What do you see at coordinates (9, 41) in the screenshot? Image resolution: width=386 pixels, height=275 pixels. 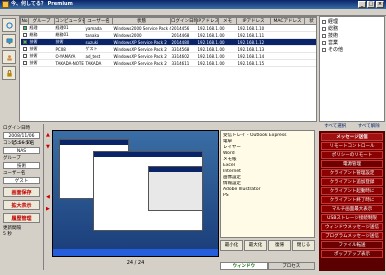 I see `monitor-tool-button` at bounding box center [9, 41].